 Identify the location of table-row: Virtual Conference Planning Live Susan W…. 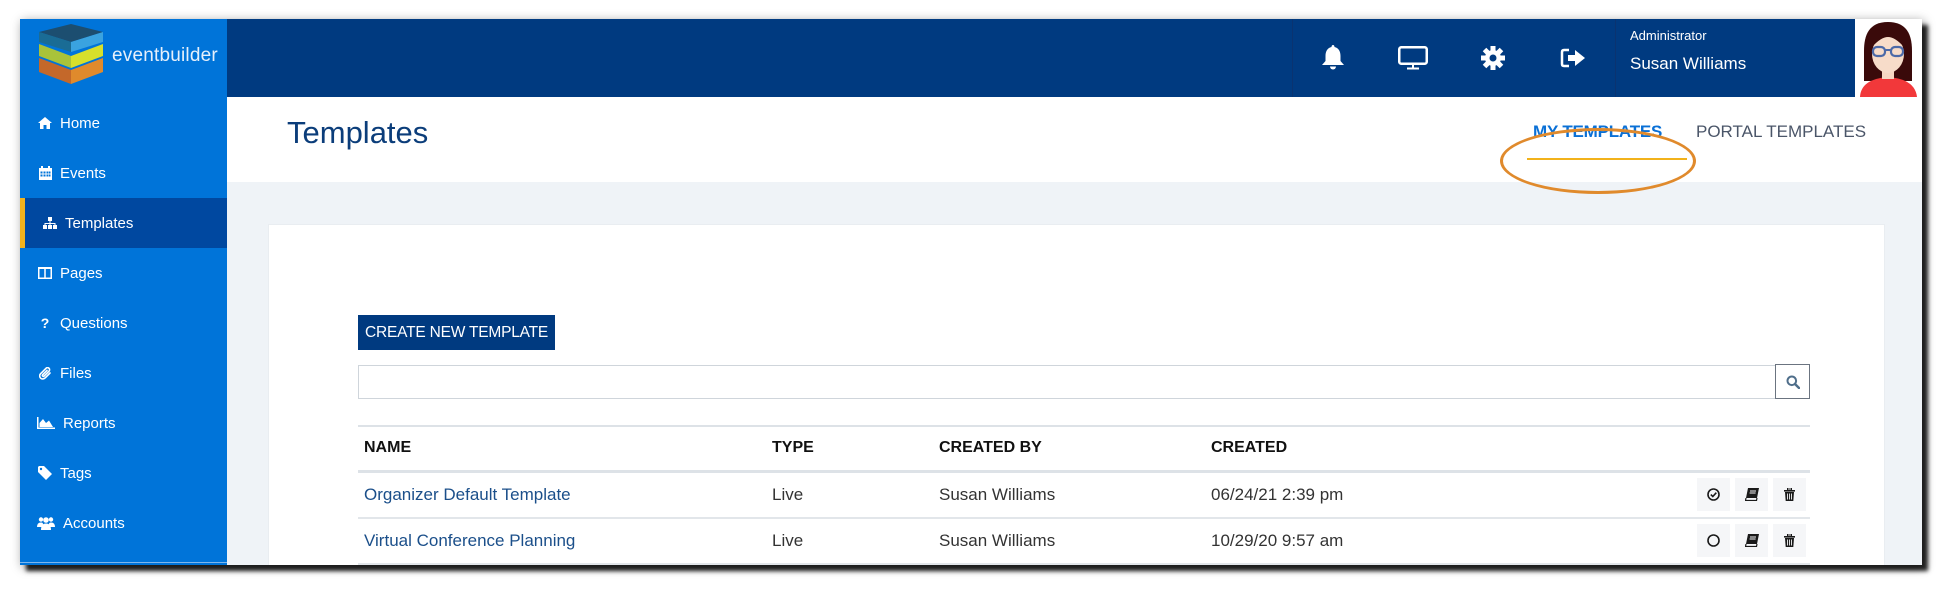
(1084, 542).